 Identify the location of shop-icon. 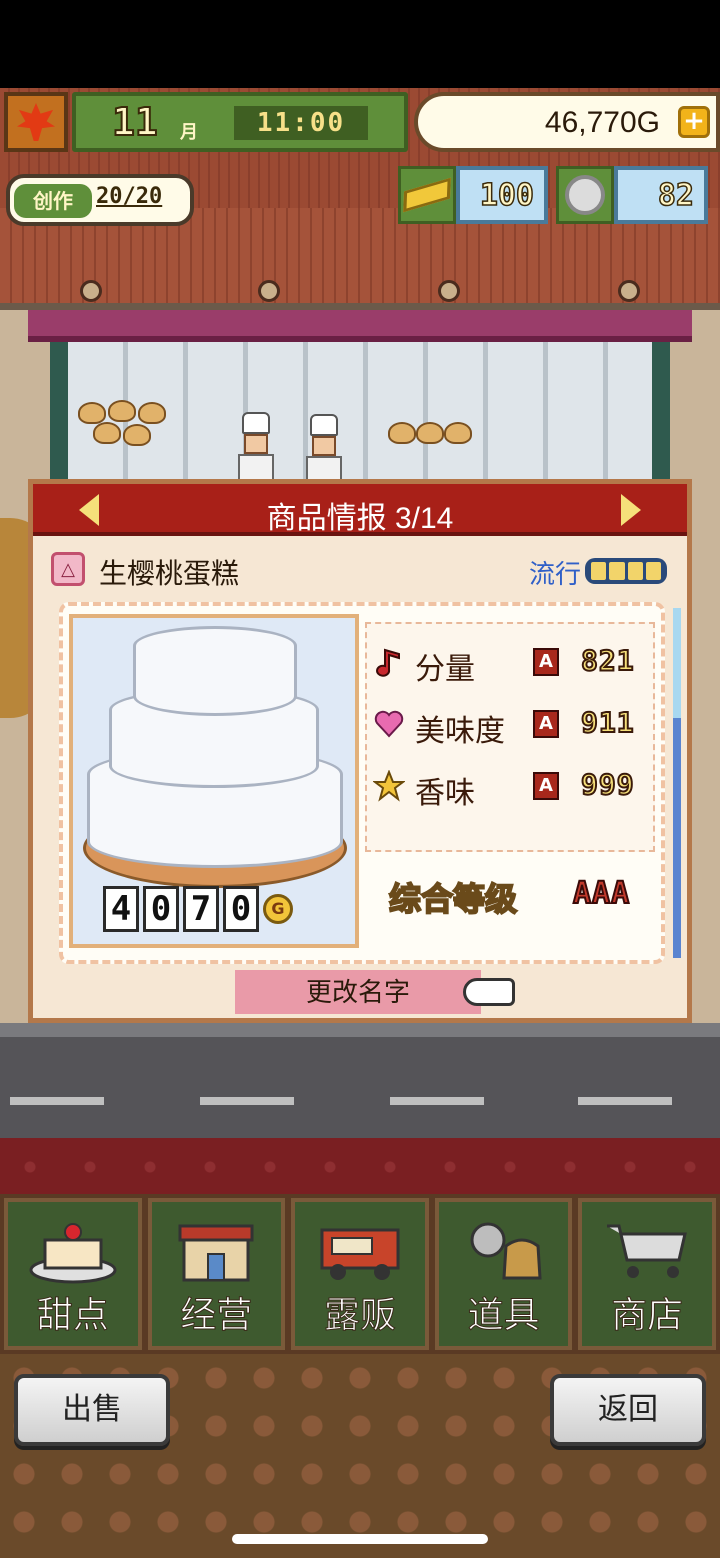
(216, 1253).